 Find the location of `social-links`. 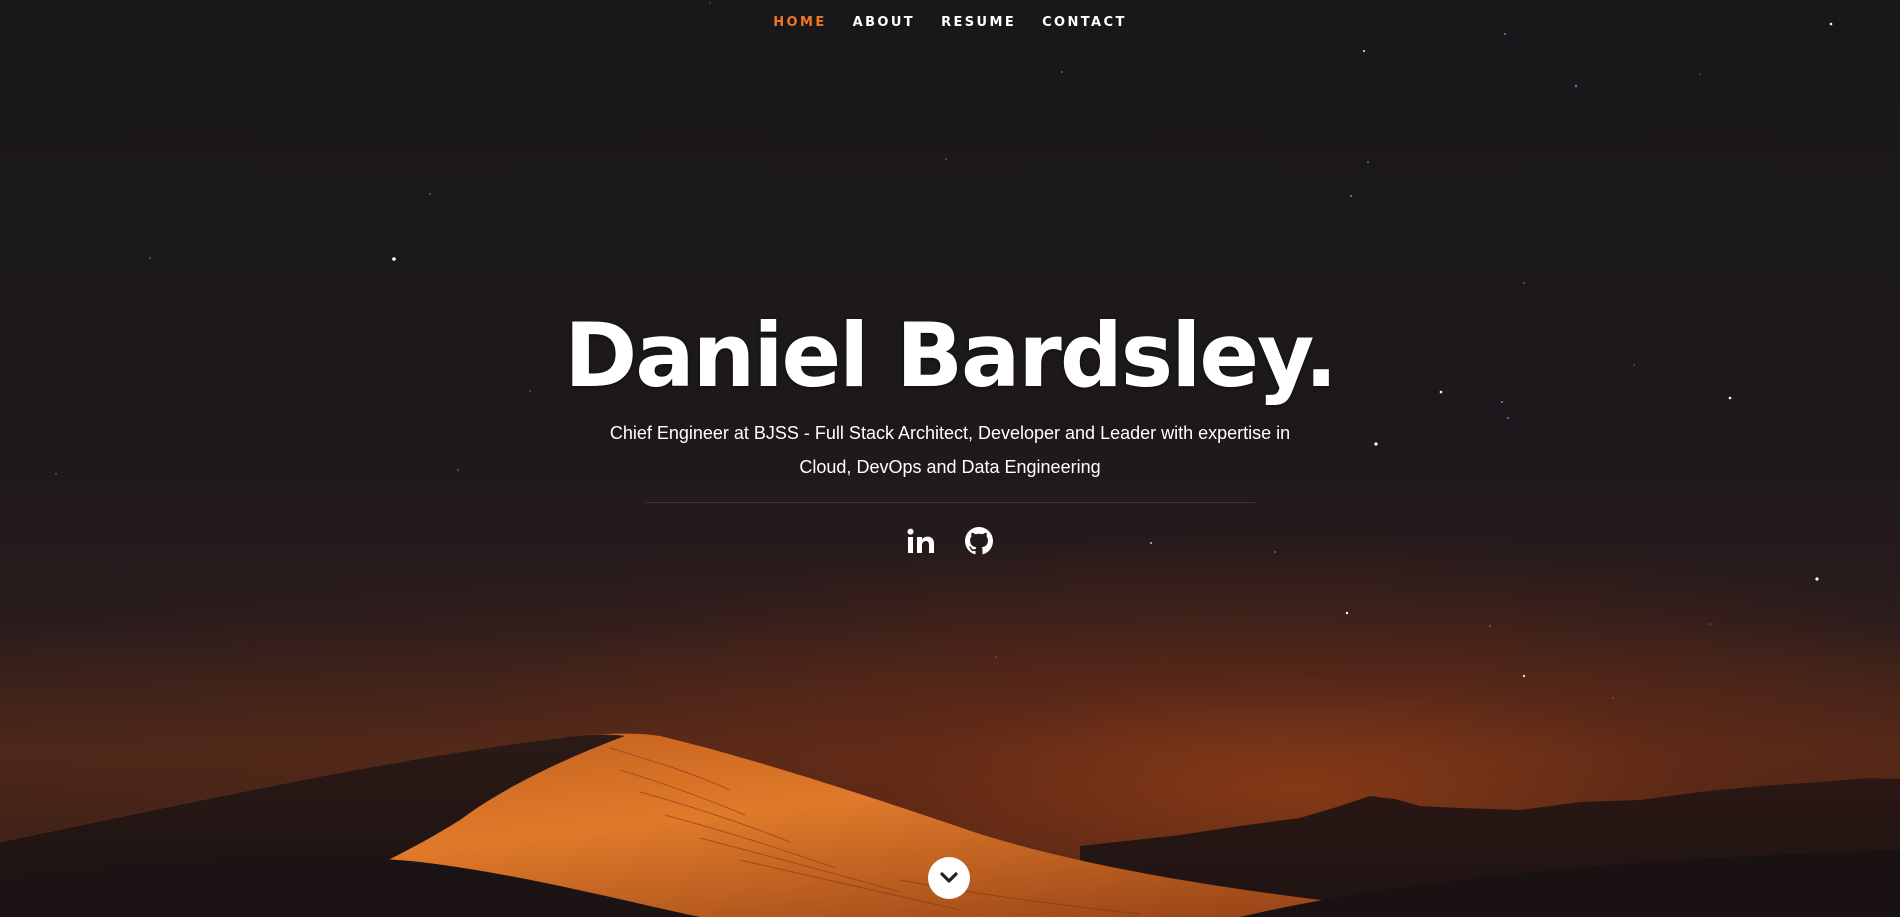

social-links is located at coordinates (950, 541).